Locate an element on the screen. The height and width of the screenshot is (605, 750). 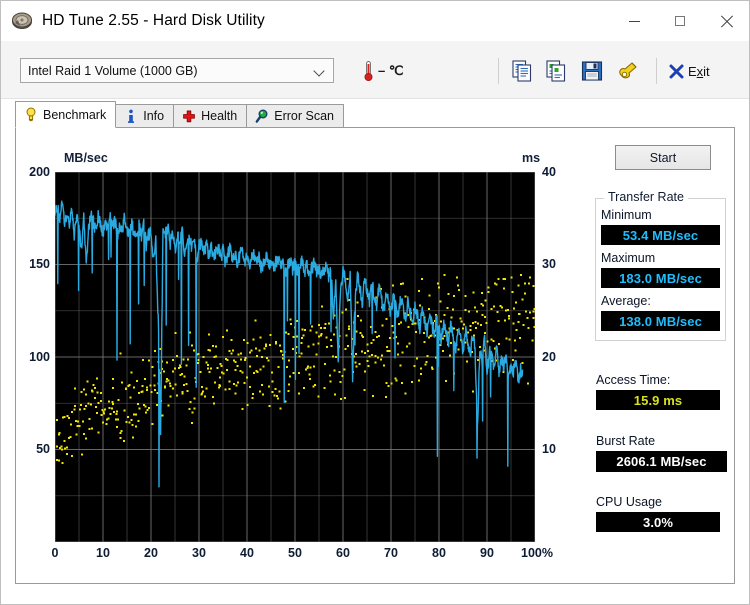
y-tick: 200 is located at coordinates (39, 172).